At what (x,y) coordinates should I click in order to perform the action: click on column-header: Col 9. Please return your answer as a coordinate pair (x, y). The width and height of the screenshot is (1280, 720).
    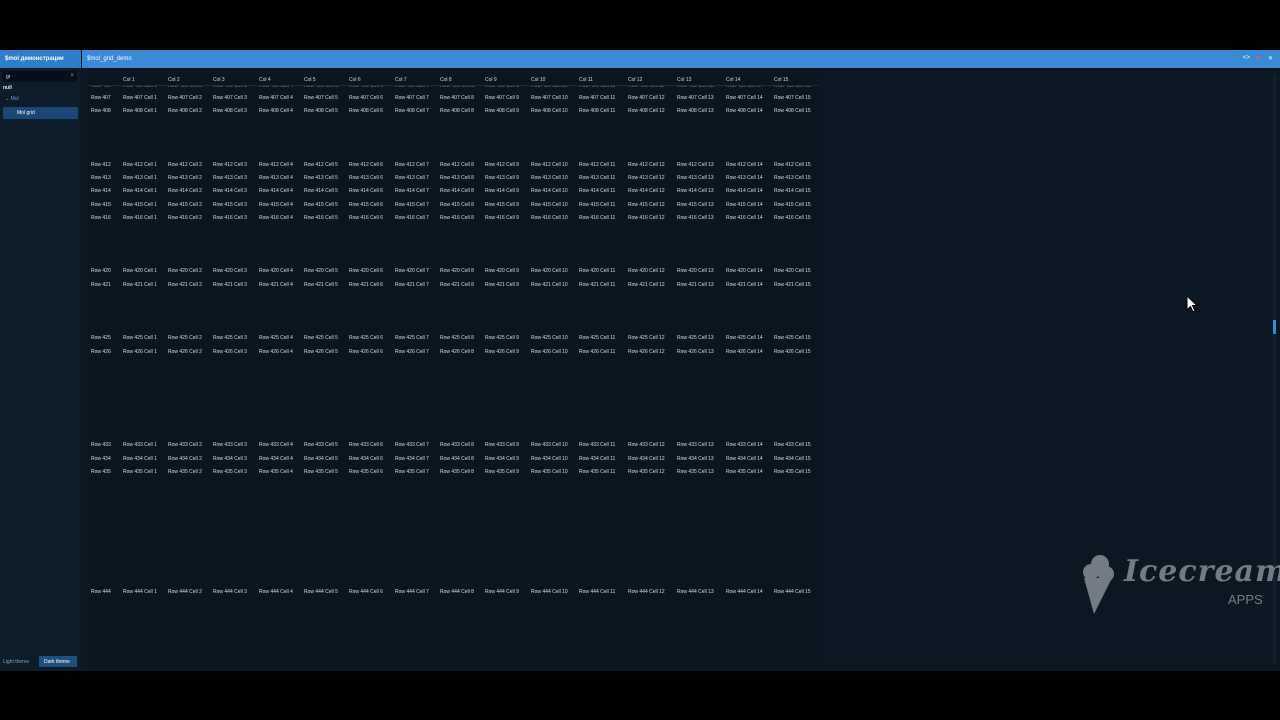
    Looking at the image, I should click on (491, 80).